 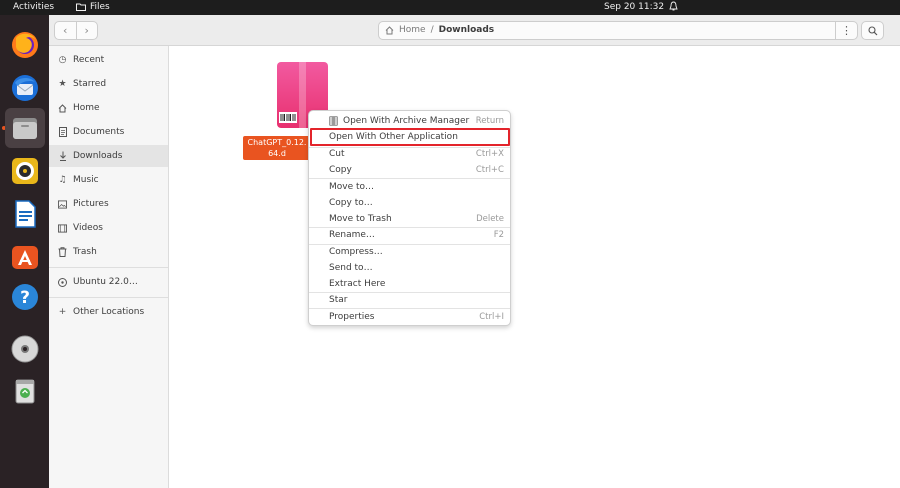 I want to click on header-bar: ‹ › Home / Downloads ⋮, so click(x=474, y=30).